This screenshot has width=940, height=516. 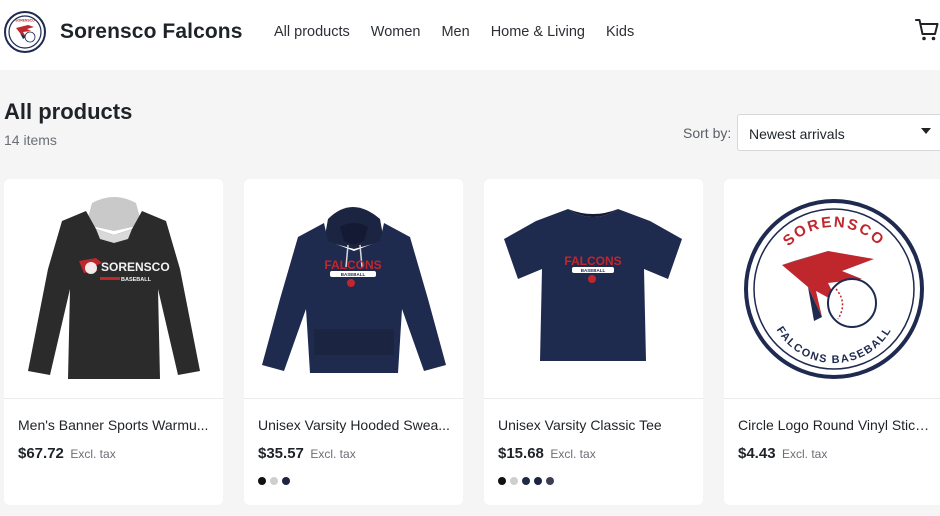 I want to click on nav-all-products: All products, so click(x=312, y=32).